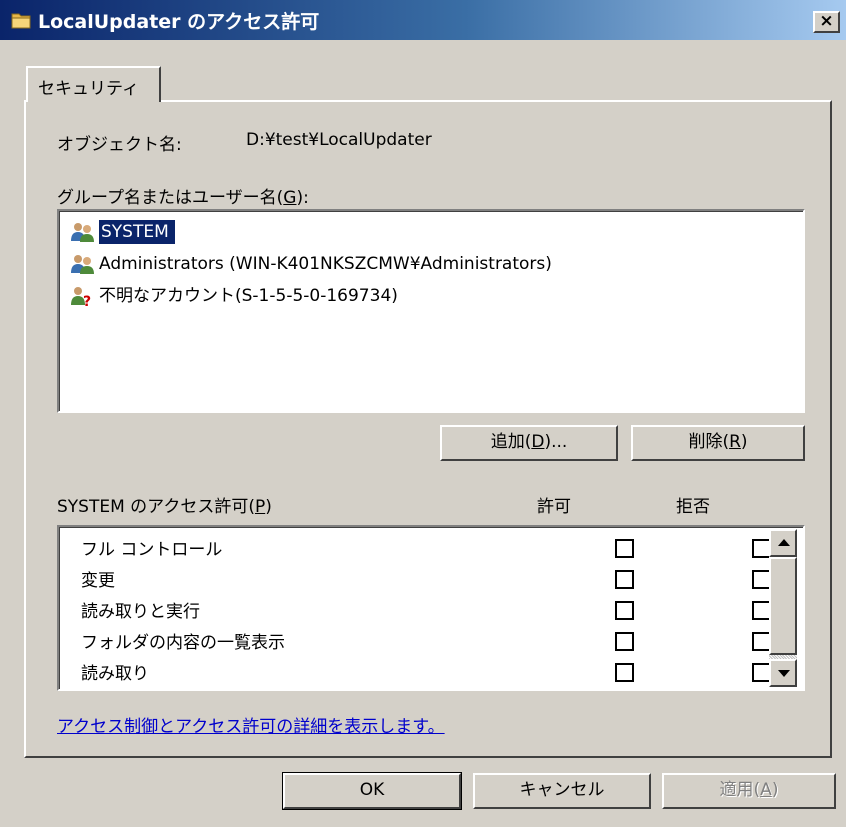 The image size is (846, 827). Describe the element at coordinates (709, 442) in the screenshot. I see `remove-button-text: 削除(` at that location.